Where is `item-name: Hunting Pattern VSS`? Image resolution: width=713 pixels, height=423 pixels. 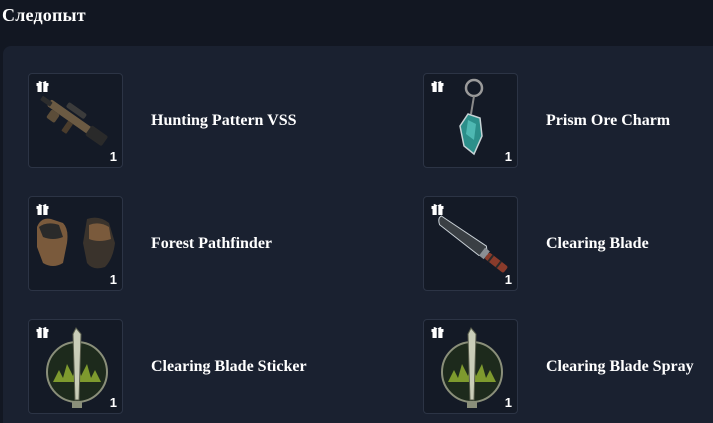 item-name: Hunting Pattern VSS is located at coordinates (224, 120).